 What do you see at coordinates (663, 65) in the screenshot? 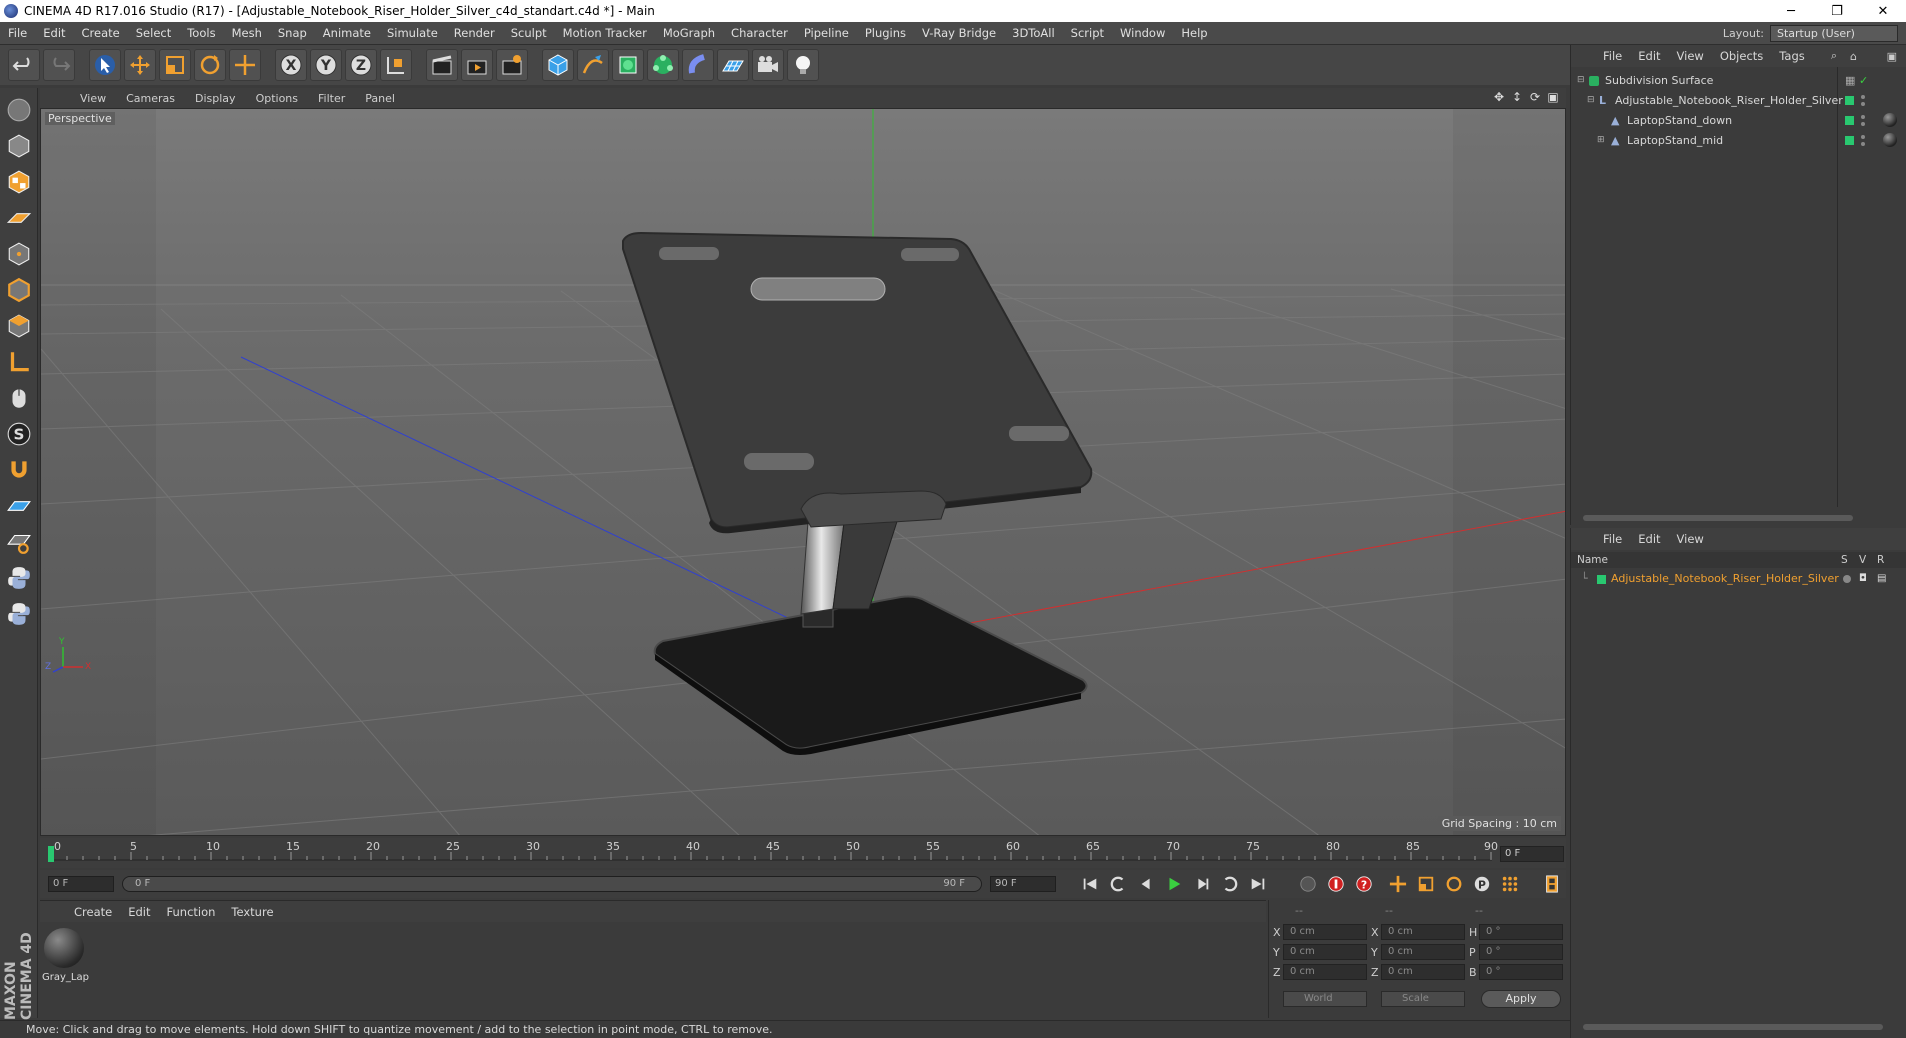
I see `mograph-cloner-button` at bounding box center [663, 65].